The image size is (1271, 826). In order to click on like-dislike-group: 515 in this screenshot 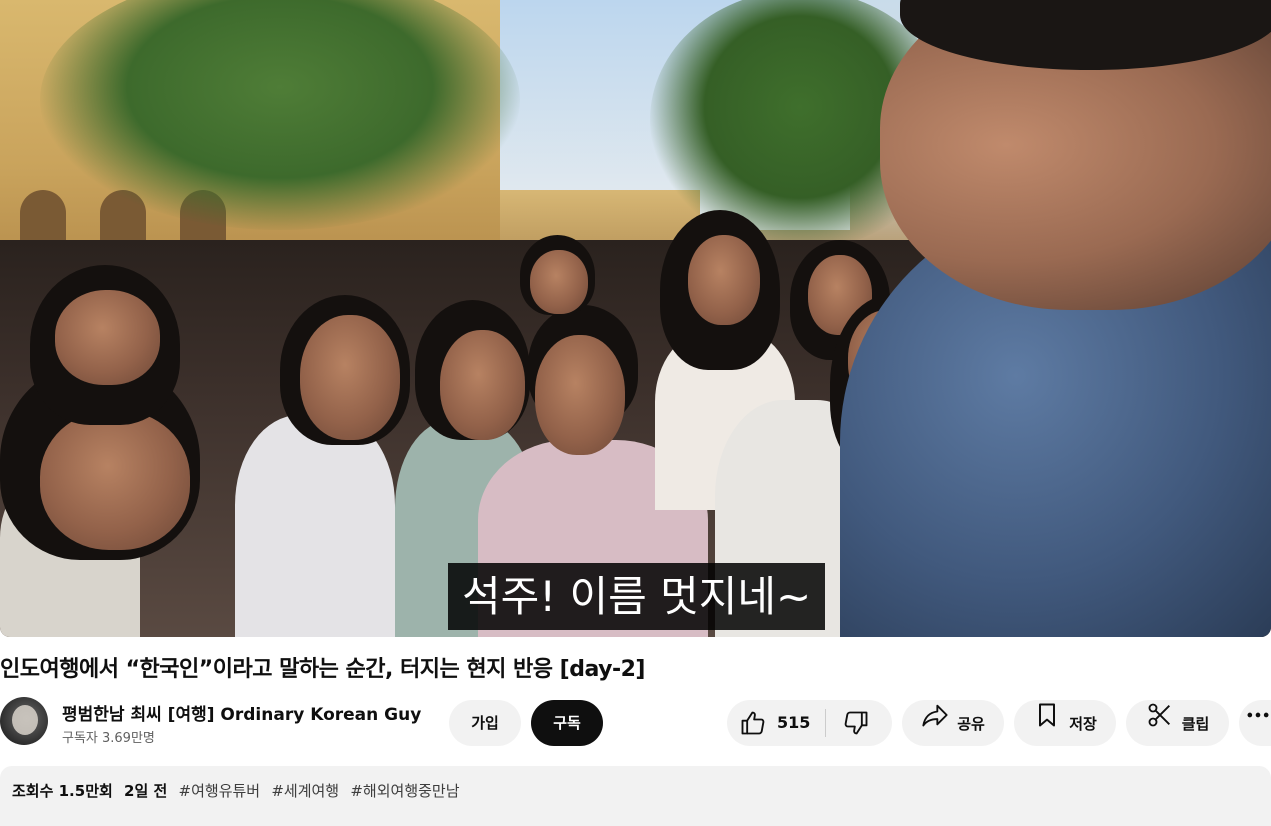, I will do `click(809, 723)`.